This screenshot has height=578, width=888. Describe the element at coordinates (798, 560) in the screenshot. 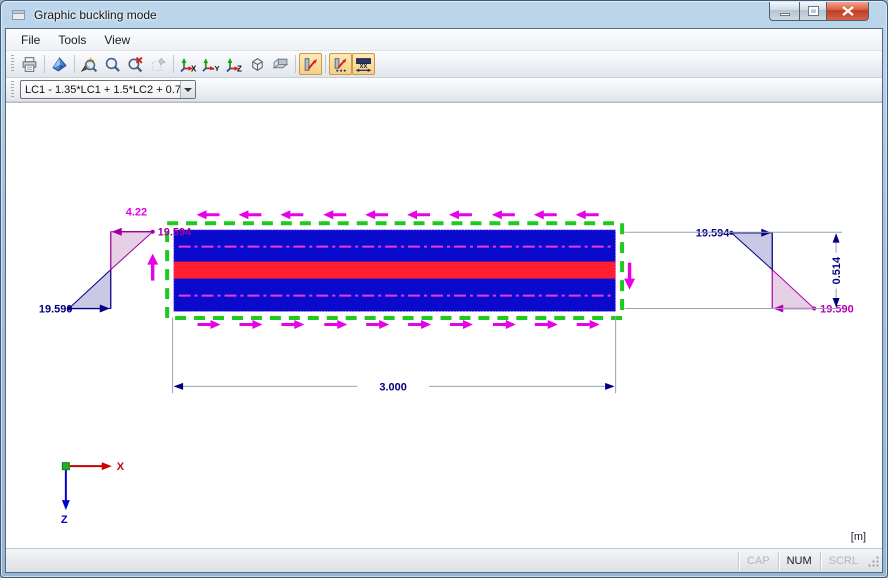

I see `num-lock-indicator: NUM` at that location.